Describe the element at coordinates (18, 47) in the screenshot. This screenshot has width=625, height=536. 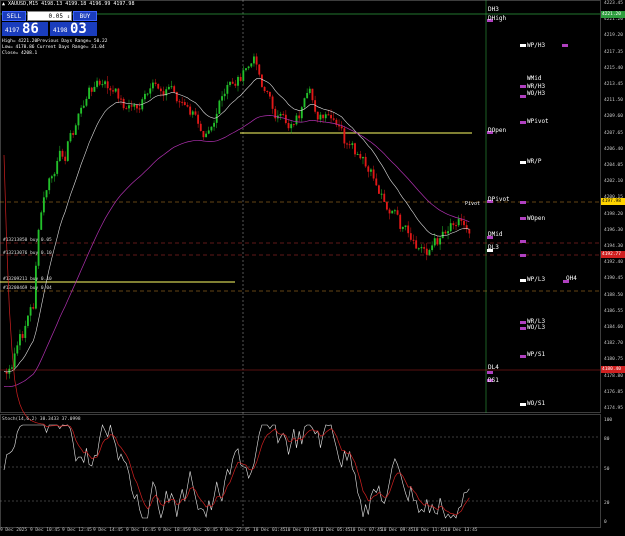
I see `info-low: Low= 4178.86` at that location.